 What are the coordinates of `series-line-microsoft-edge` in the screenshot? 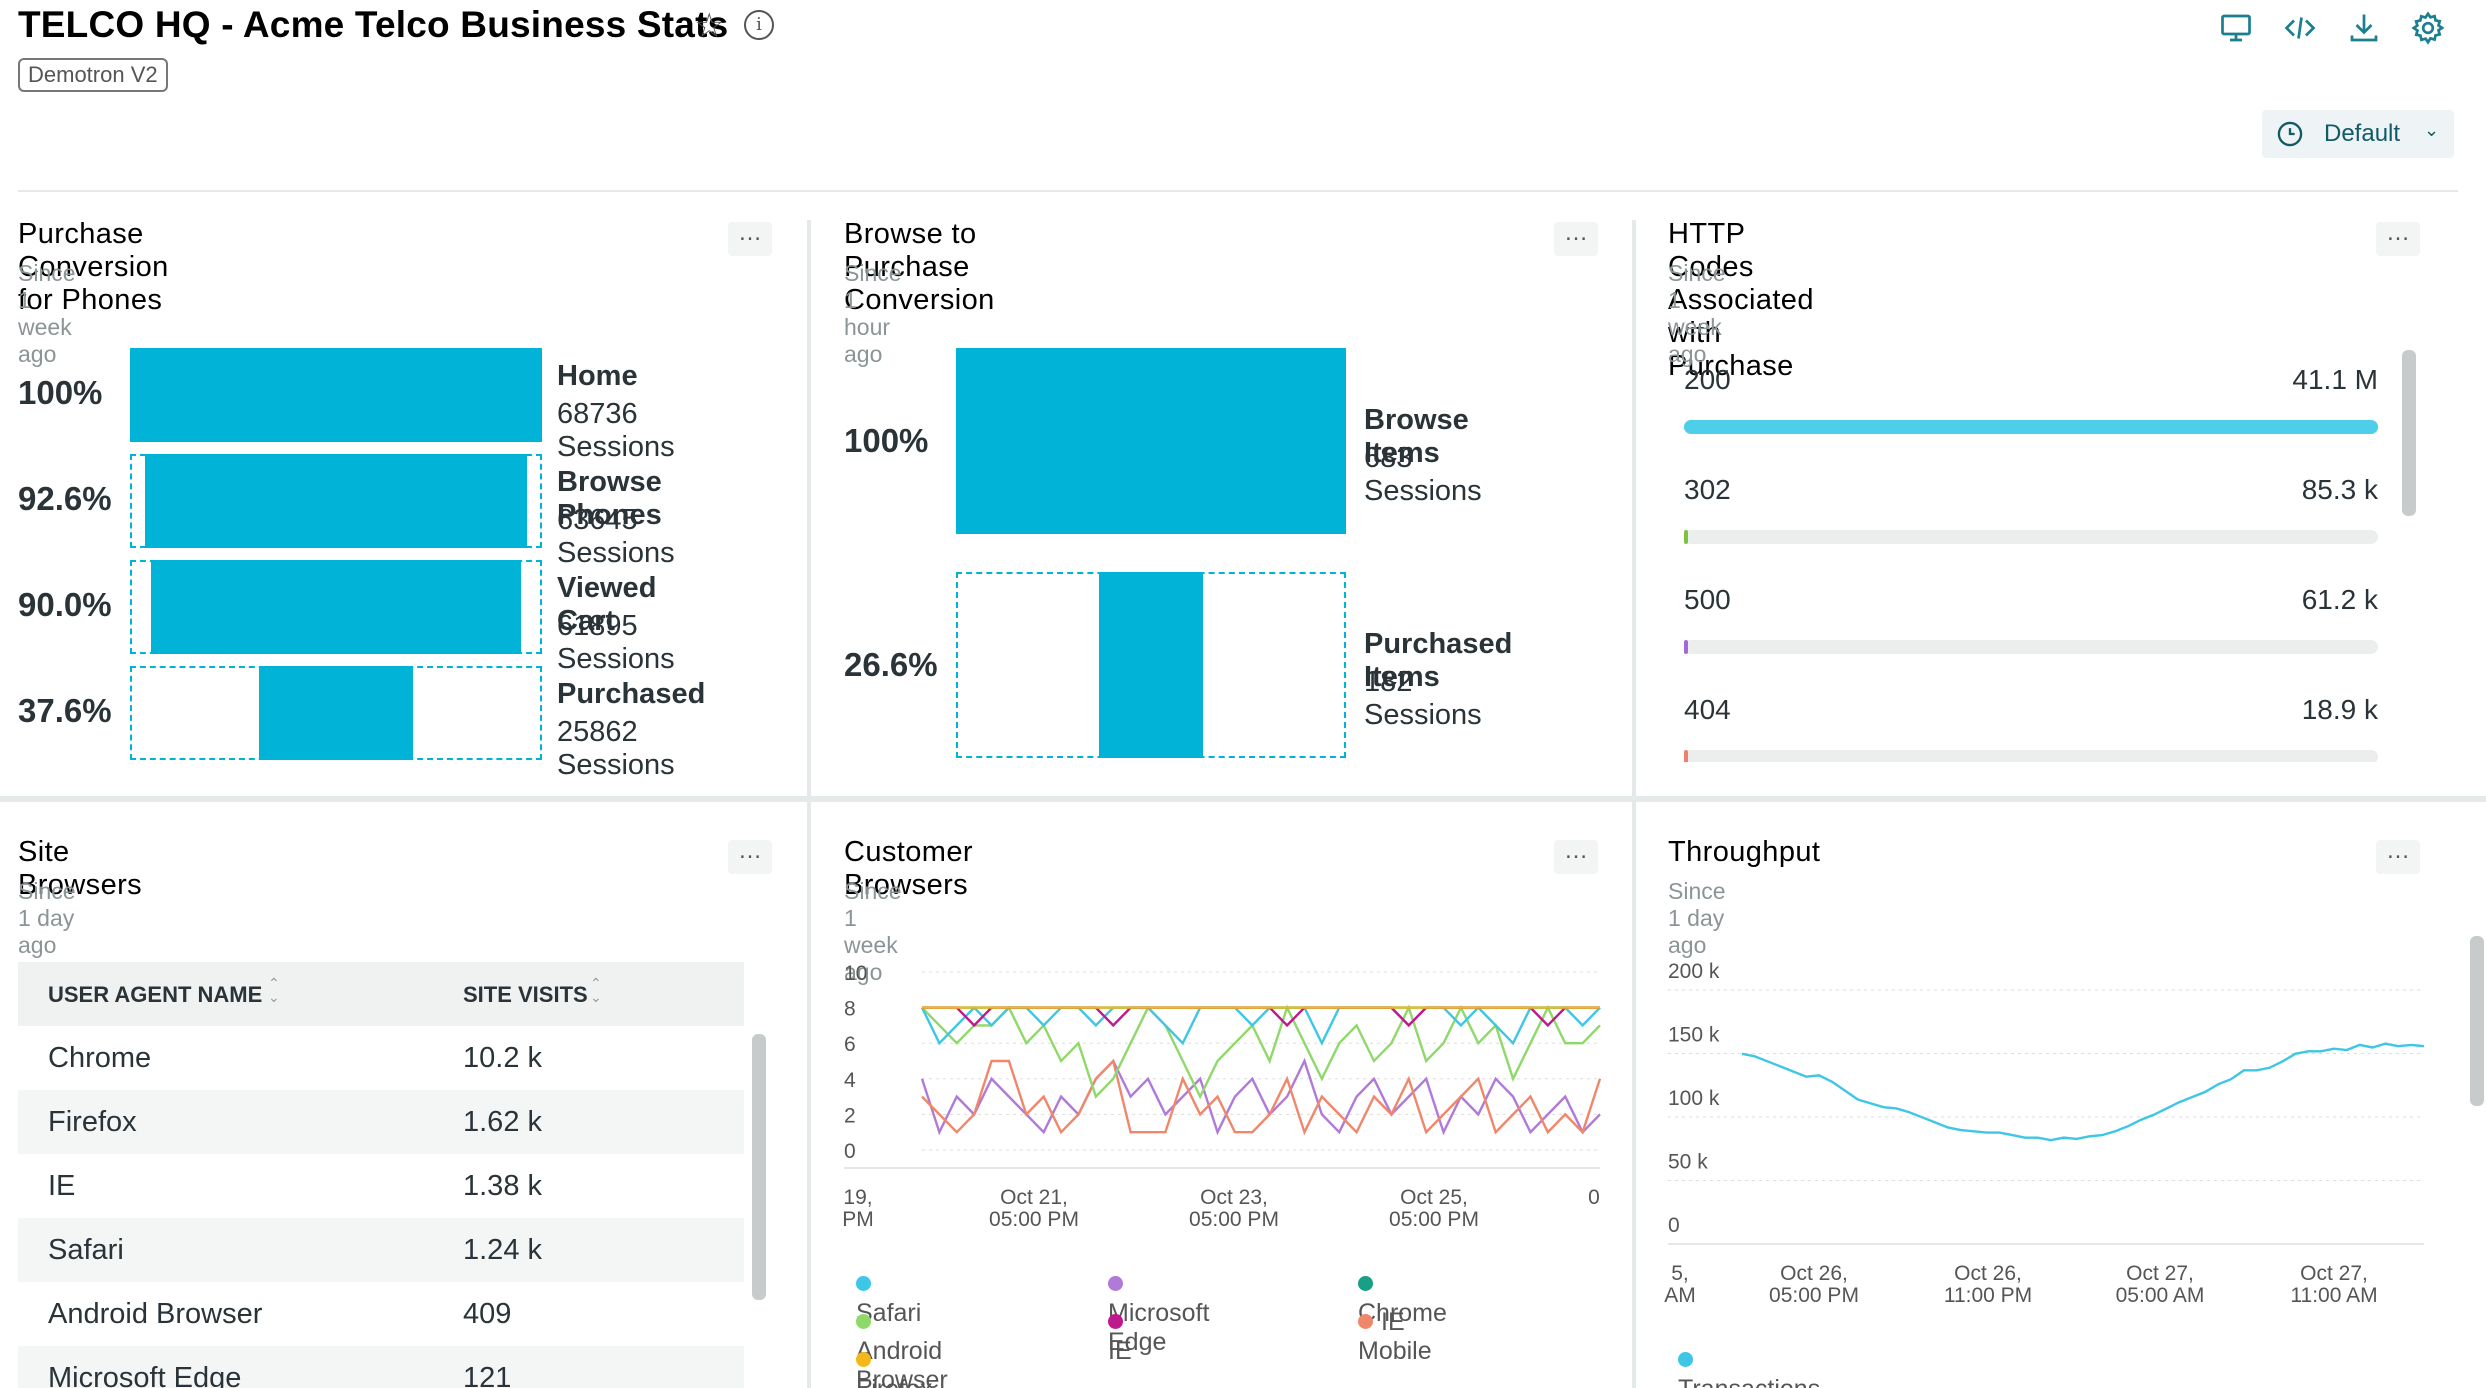 It's located at (1260, 1096).